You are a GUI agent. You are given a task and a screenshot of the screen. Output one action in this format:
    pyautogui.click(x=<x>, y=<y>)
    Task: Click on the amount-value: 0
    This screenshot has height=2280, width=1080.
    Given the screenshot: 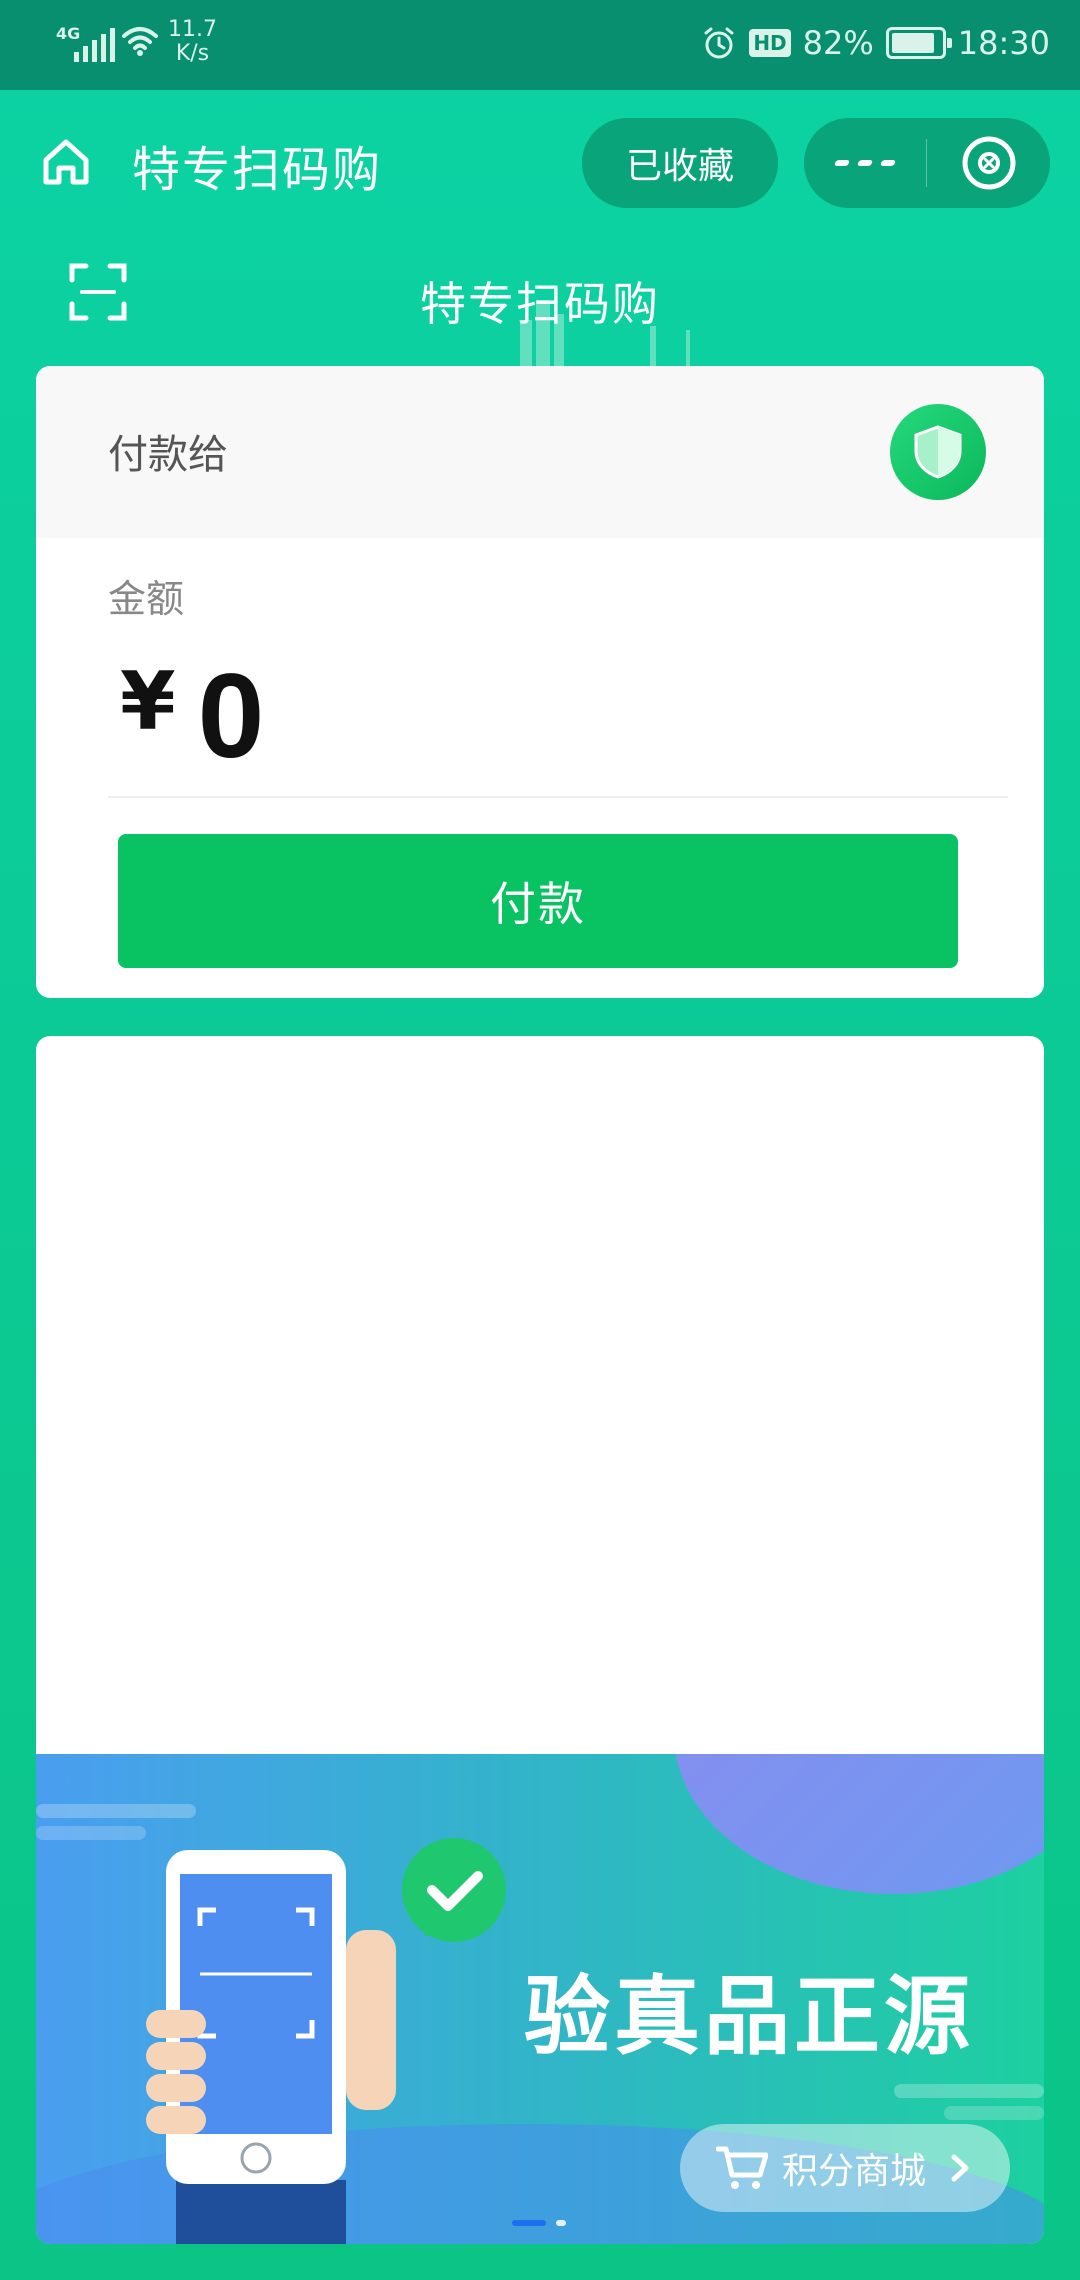 What is the action you would take?
    pyautogui.click(x=231, y=716)
    